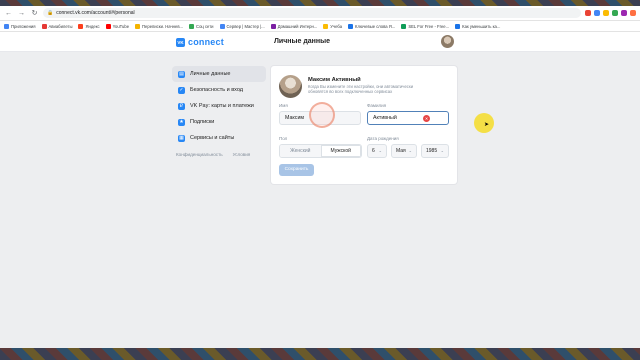 The width and height of the screenshot is (640, 360). Describe the element at coordinates (219, 122) in the screenshot. I see `sidebar-item-subscriptions: ★ Подписки` at that location.